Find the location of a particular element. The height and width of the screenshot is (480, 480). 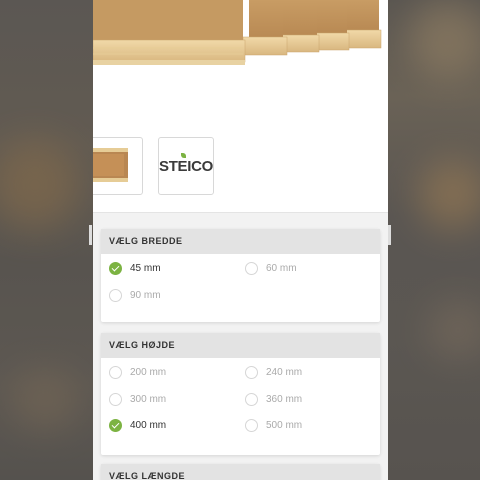

width-choice-60: 60 mm is located at coordinates (271, 268).